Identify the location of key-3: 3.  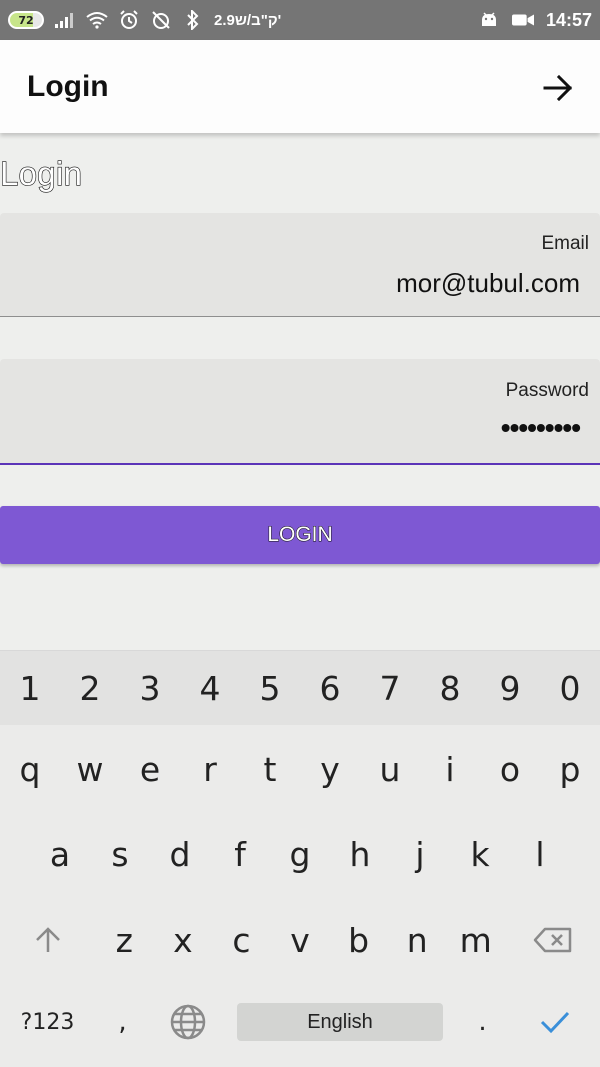
(150, 688).